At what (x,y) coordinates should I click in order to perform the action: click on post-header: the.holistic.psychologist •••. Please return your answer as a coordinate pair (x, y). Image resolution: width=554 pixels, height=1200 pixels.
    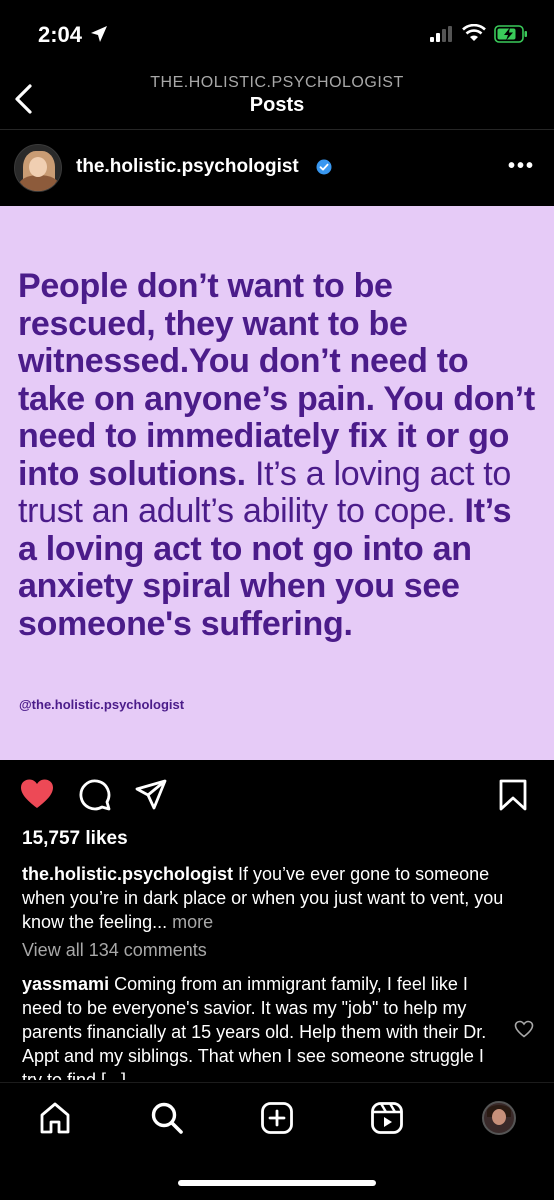
    Looking at the image, I should click on (277, 168).